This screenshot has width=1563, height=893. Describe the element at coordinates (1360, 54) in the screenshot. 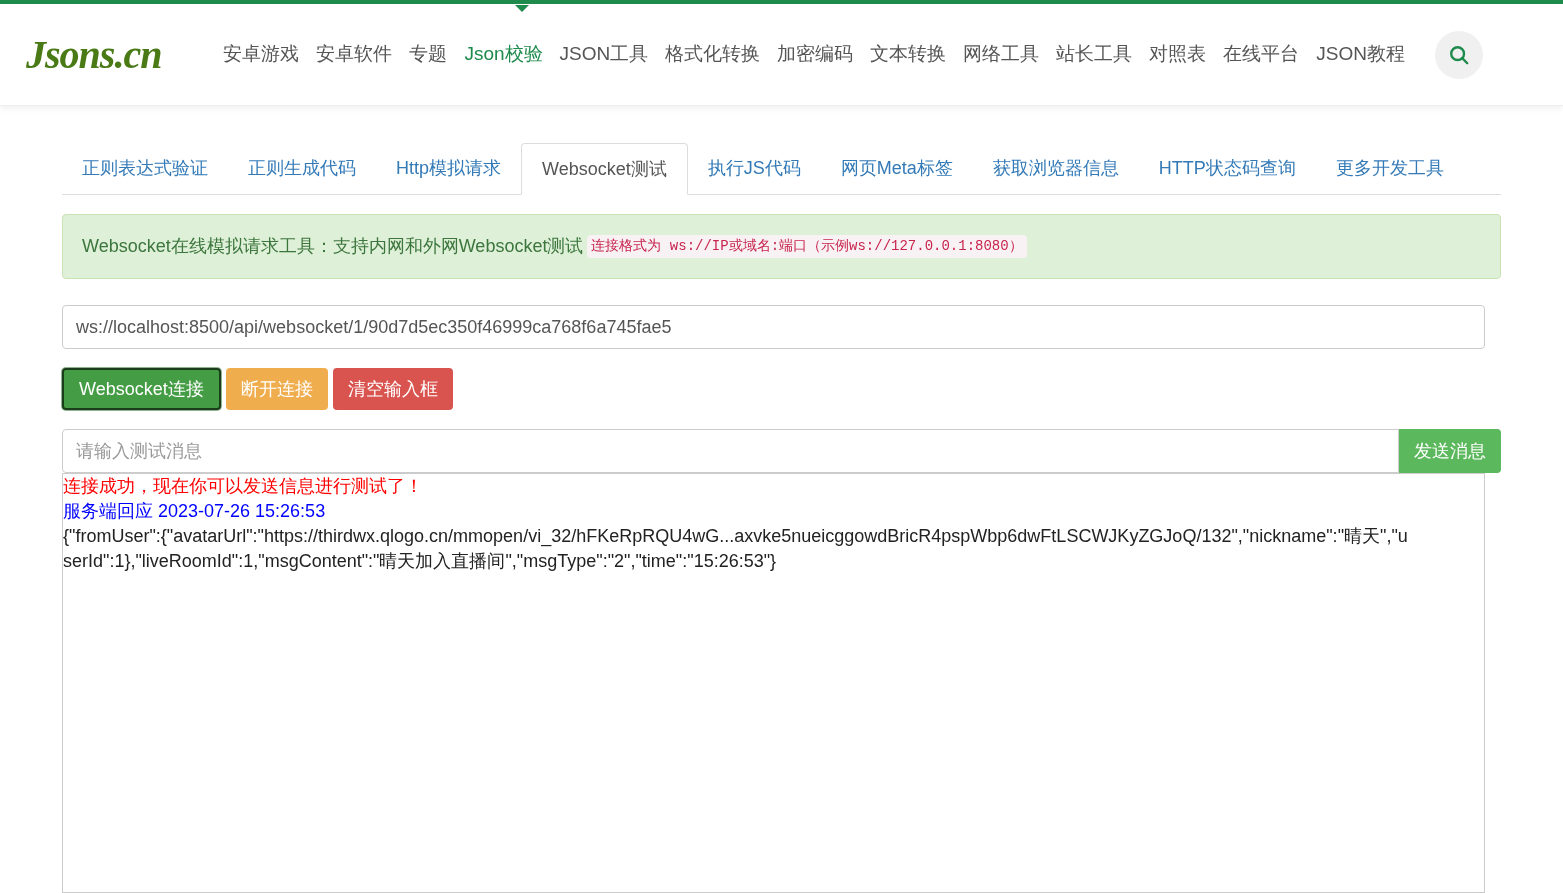

I see `nav-link: JSON教程` at that location.